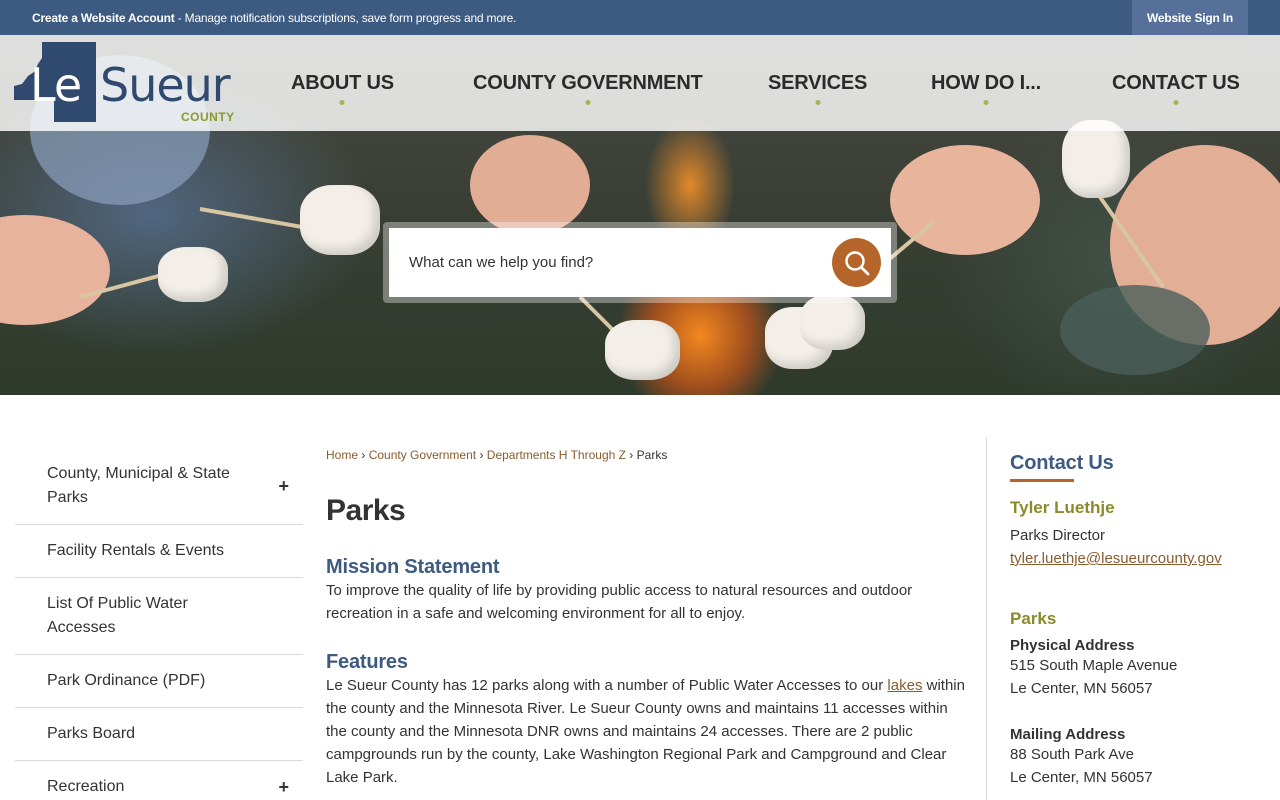 The height and width of the screenshot is (800, 1280). I want to click on nav-services-label: SERVICES, so click(818, 83).